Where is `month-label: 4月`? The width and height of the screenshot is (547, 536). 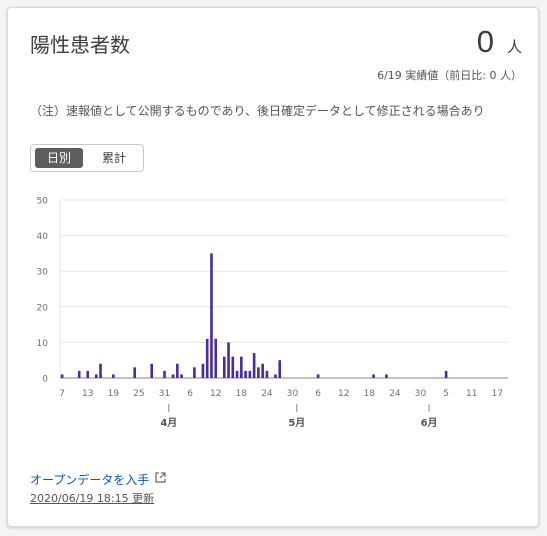
month-label: 4月 is located at coordinates (168, 423).